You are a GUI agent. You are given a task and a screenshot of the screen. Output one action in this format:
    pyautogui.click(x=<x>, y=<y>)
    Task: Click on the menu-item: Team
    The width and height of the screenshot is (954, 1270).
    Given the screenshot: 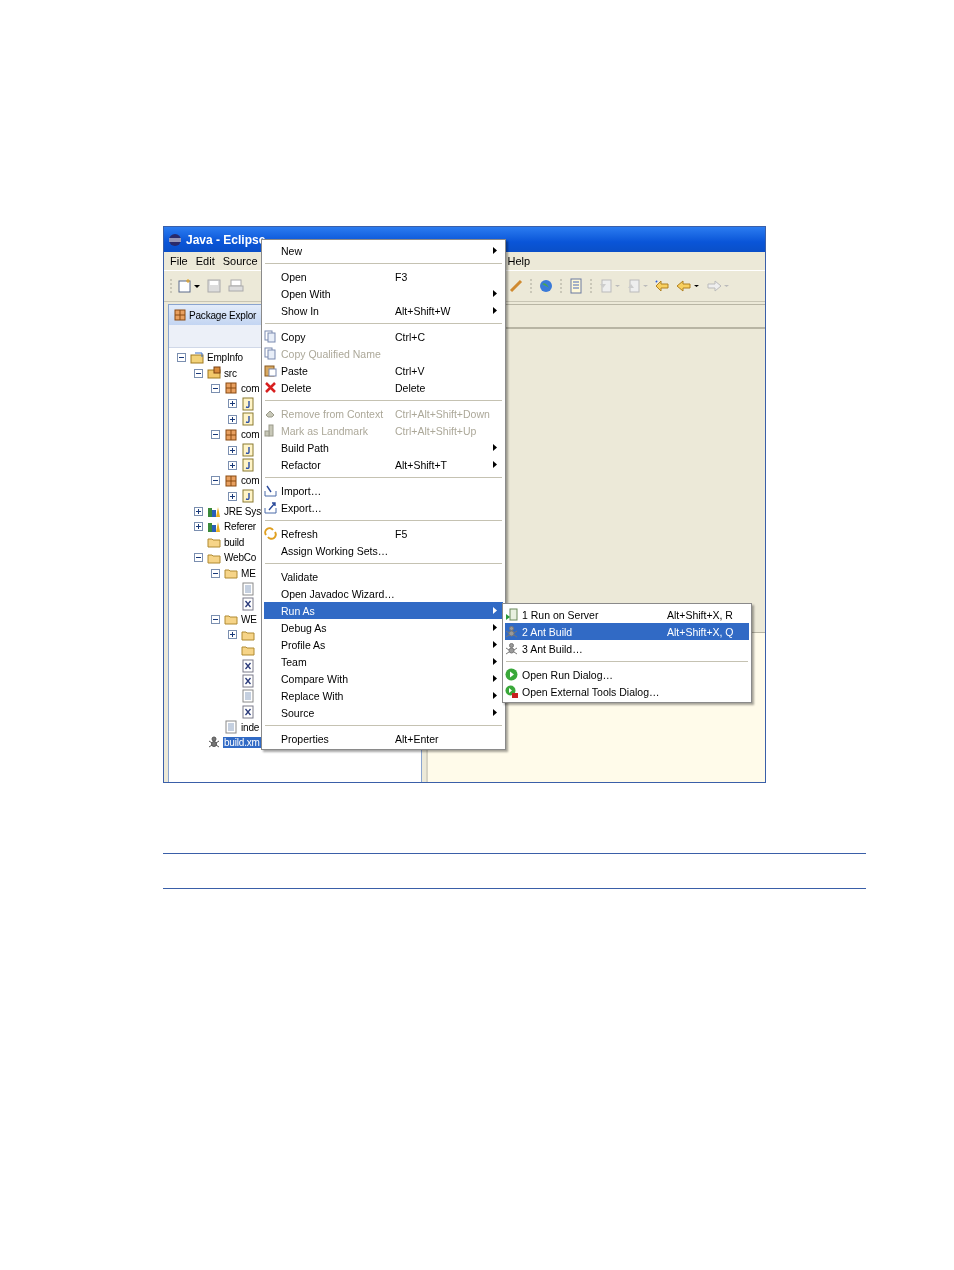 What is the action you would take?
    pyautogui.click(x=383, y=661)
    